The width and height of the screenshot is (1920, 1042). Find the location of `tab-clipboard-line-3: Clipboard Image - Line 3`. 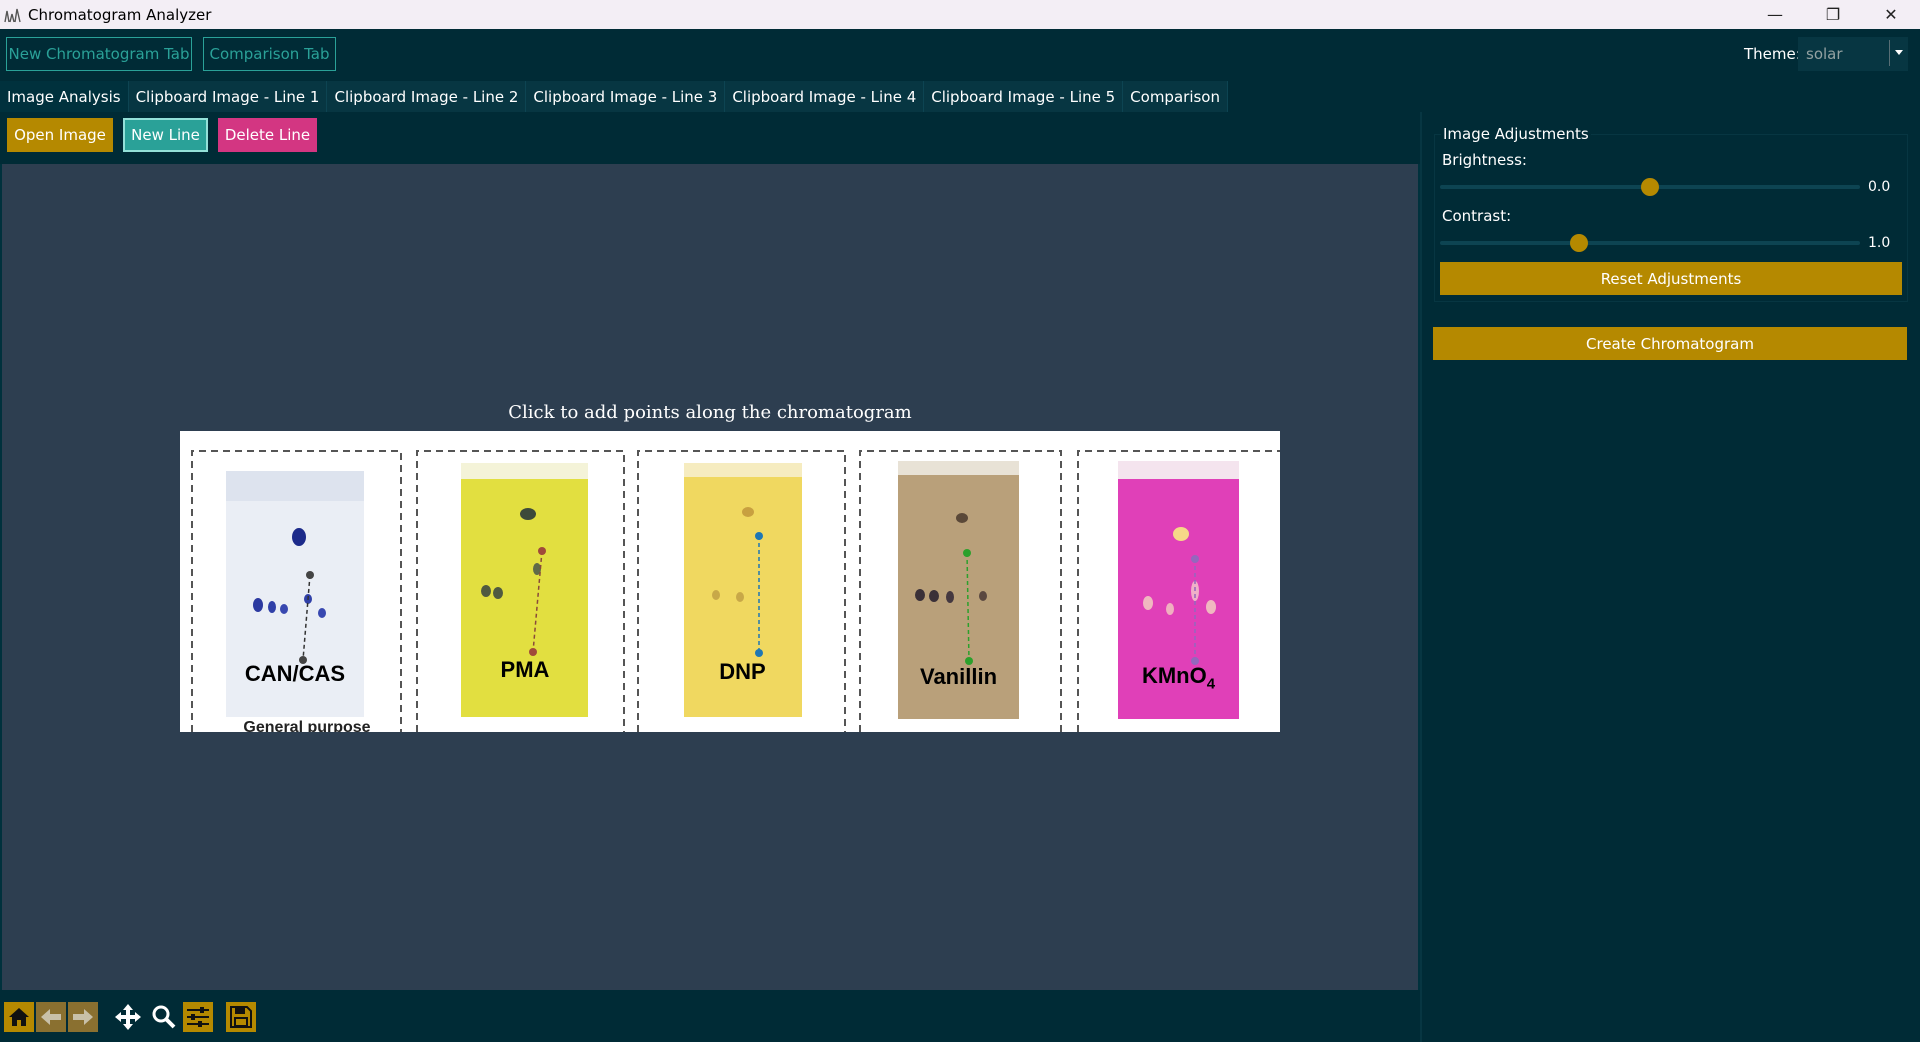

tab-clipboard-line-3: Clipboard Image - Line 3 is located at coordinates (626, 96).